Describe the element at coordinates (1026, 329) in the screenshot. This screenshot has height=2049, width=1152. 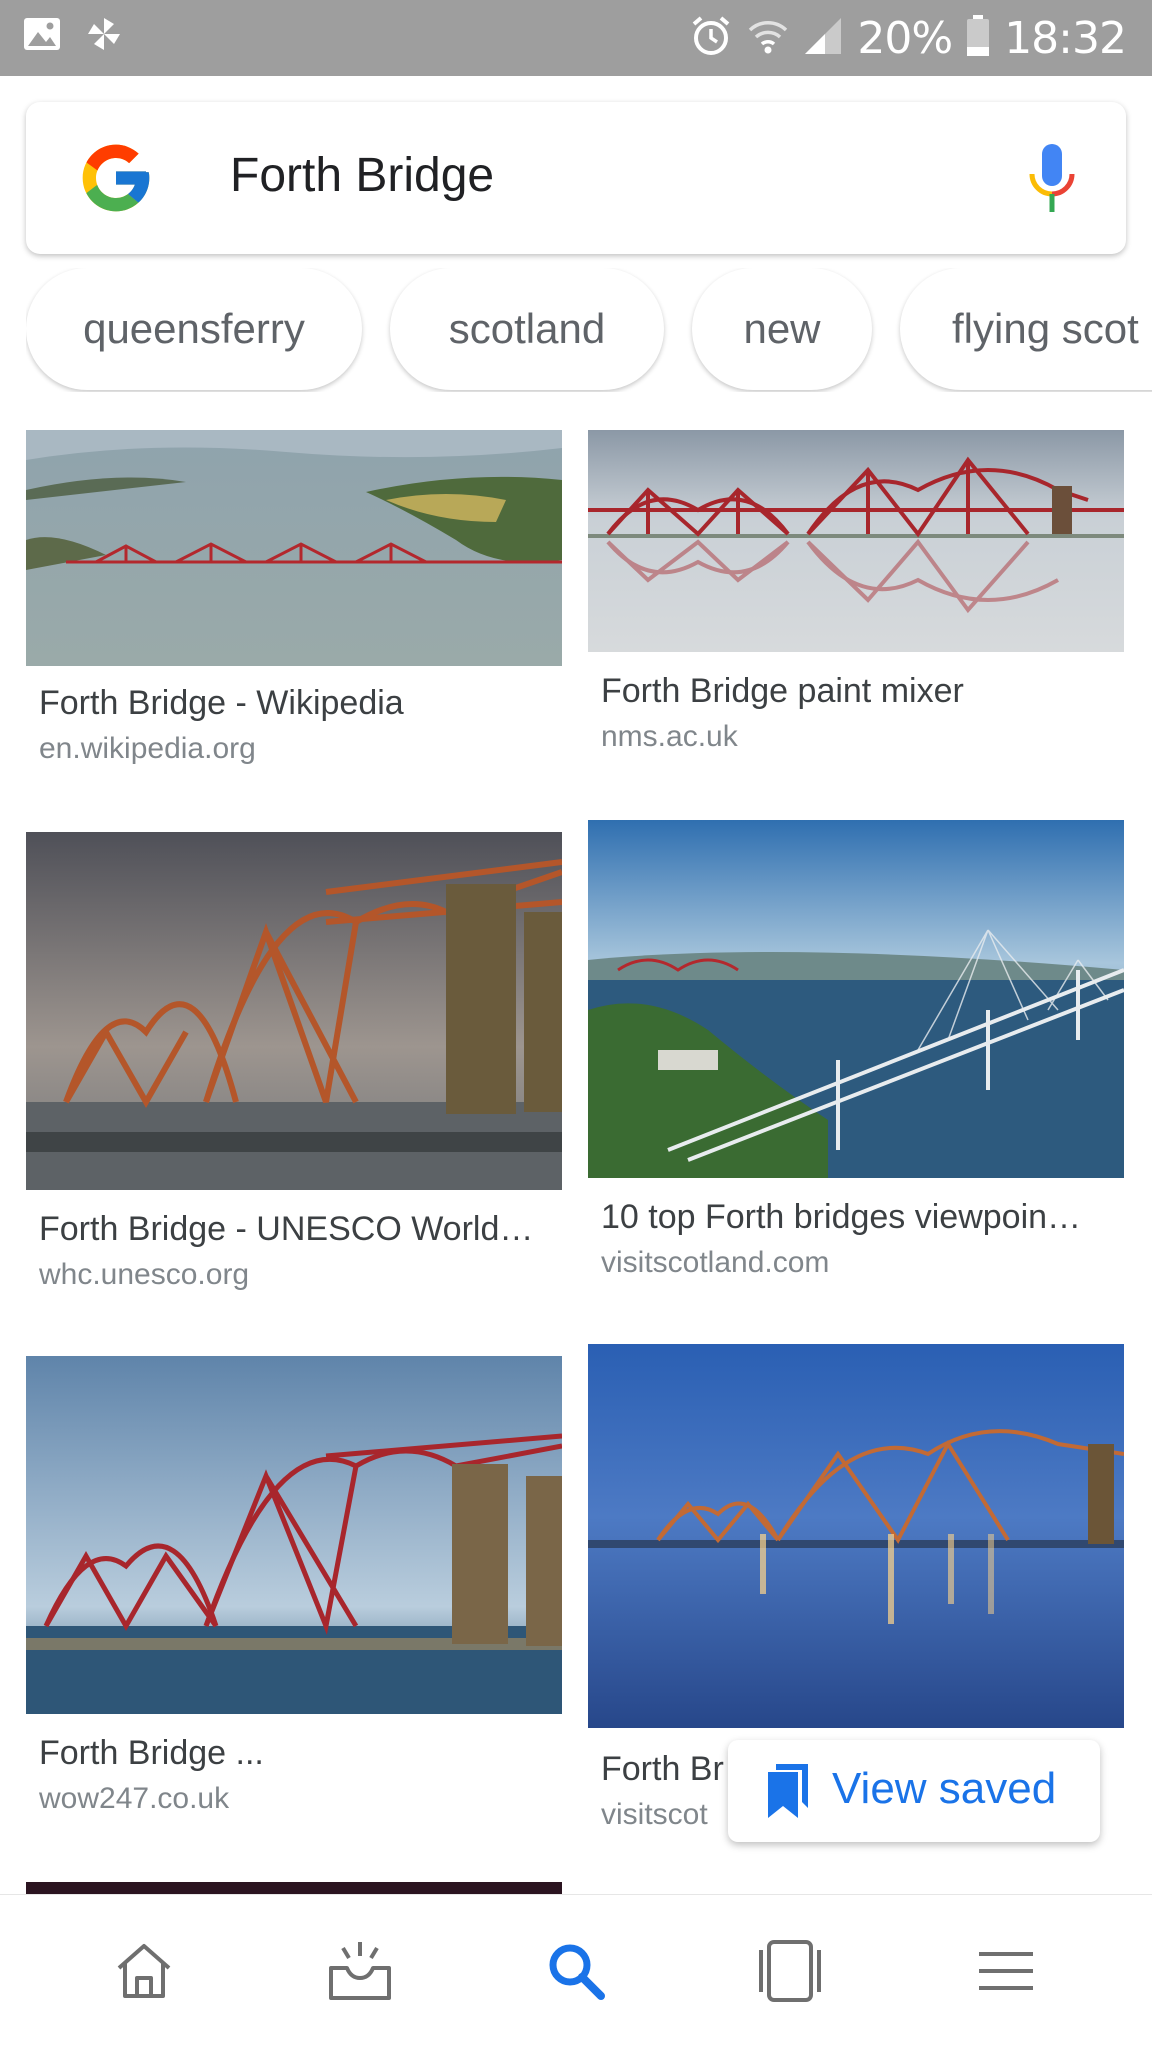
I see `chip-flying-scot: flying scot` at that location.